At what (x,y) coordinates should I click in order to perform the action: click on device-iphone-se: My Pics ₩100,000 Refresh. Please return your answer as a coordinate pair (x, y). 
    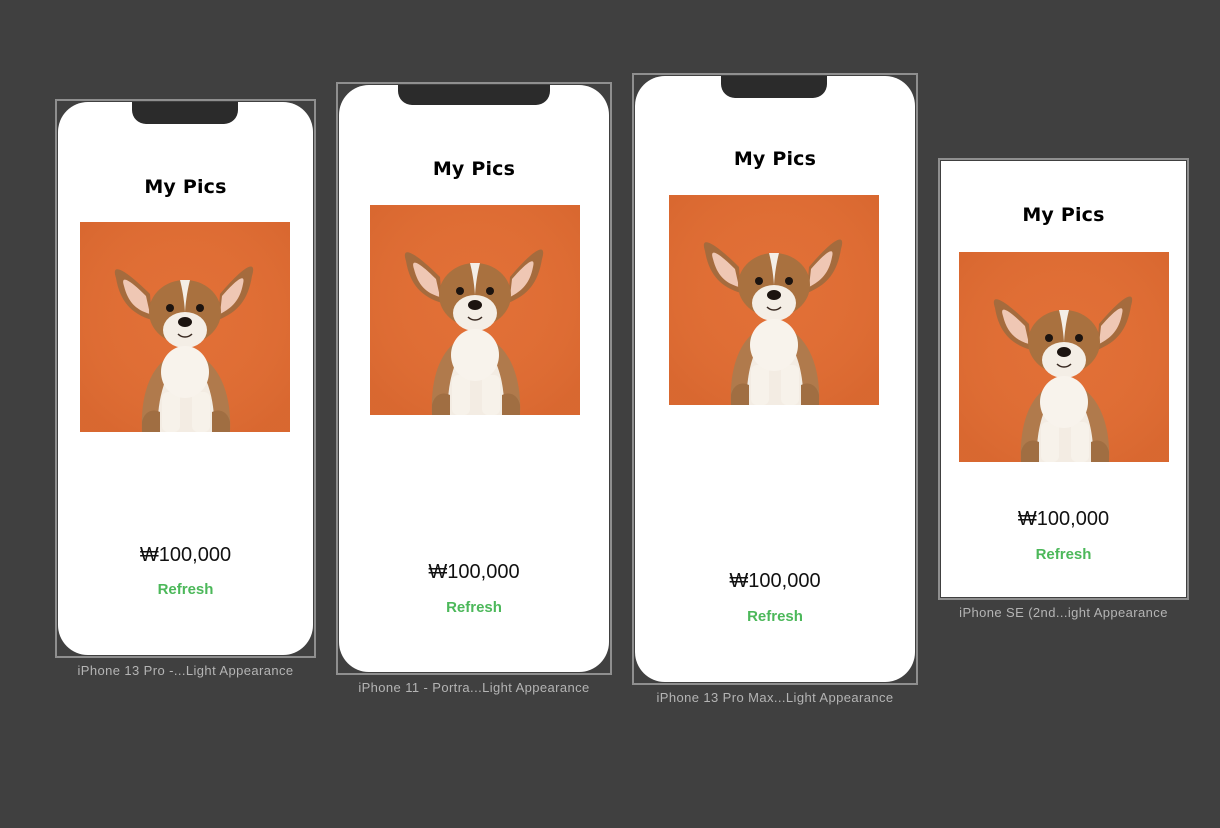
    Looking at the image, I should click on (1063, 379).